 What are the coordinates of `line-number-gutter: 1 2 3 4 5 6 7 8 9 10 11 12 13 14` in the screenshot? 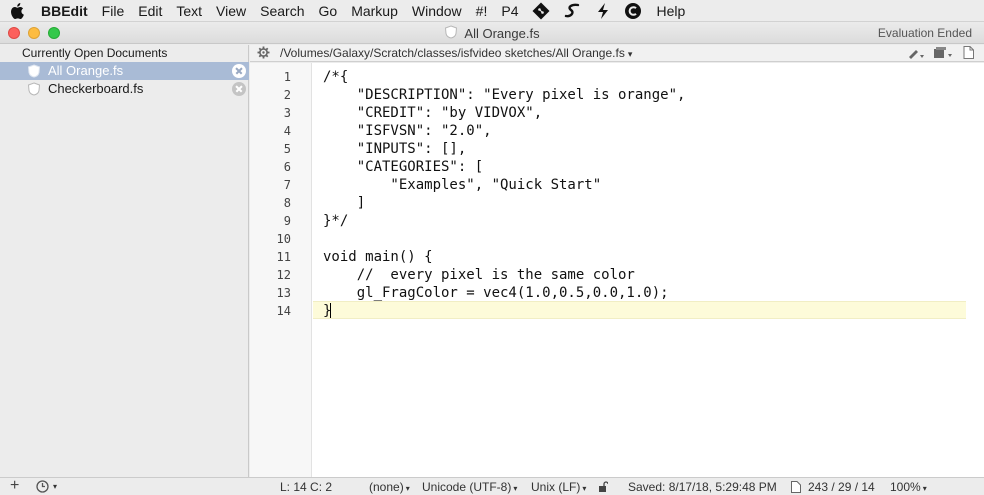 It's located at (281, 270).